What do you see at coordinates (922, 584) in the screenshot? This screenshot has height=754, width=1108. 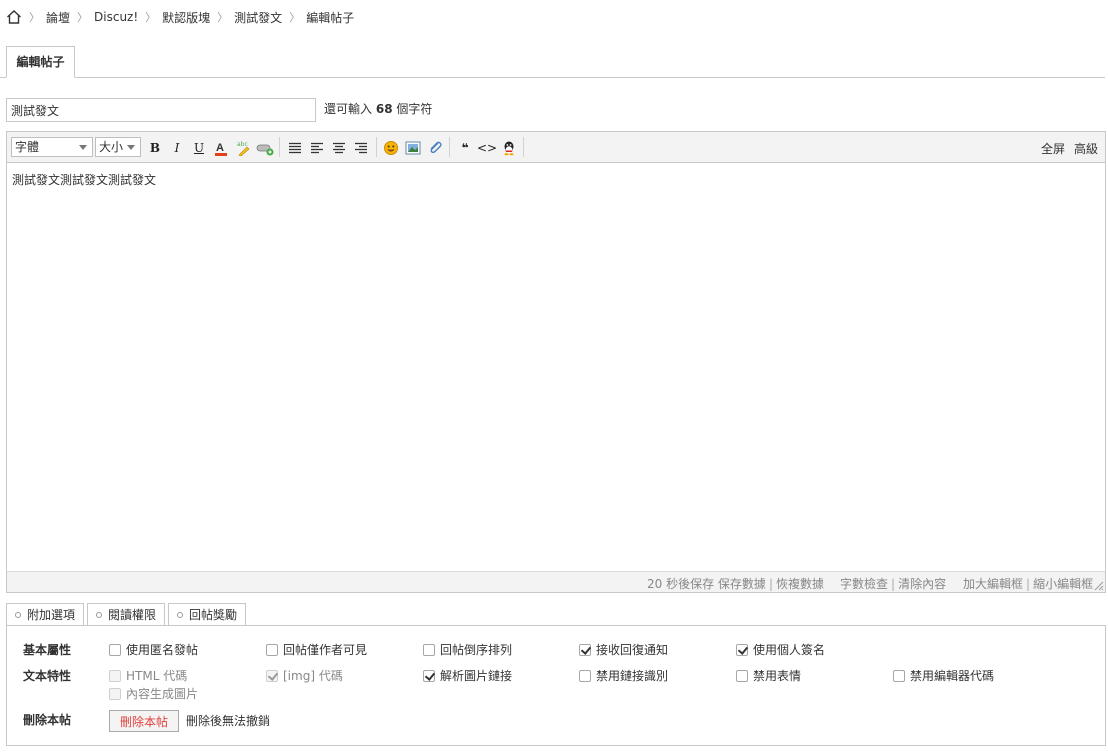 I see `clear-content-link: 清除內容` at bounding box center [922, 584].